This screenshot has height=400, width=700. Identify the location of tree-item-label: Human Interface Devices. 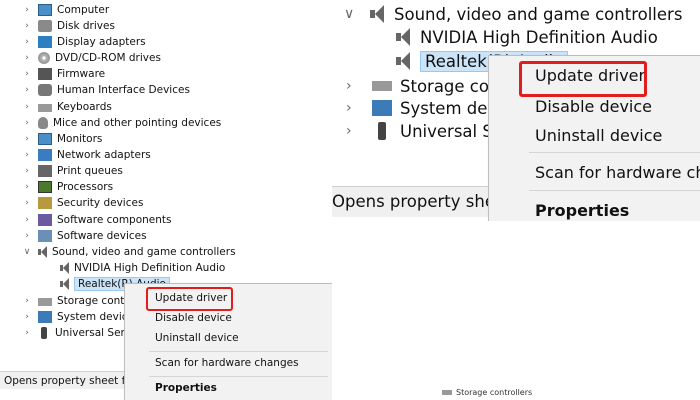
(123, 90).